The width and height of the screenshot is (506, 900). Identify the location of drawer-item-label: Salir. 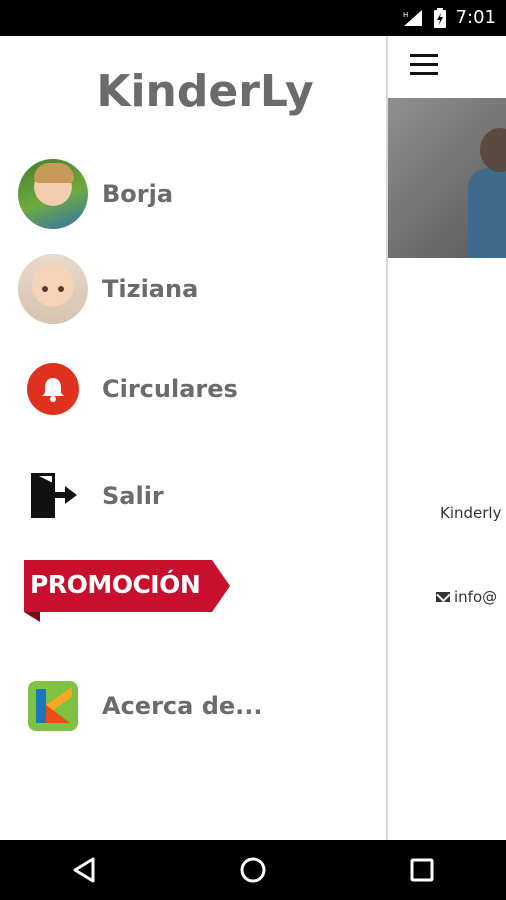
(133, 496).